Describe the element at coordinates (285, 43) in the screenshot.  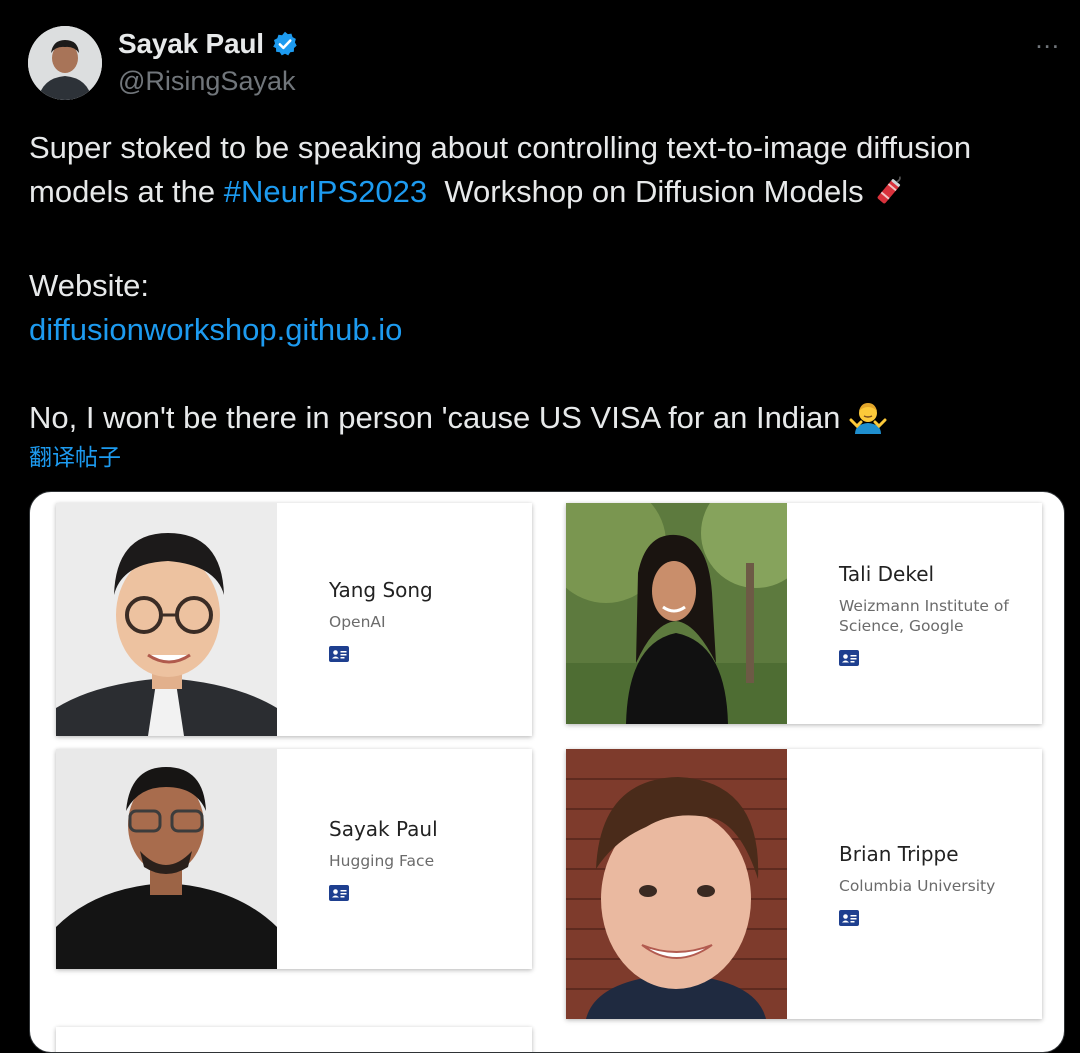
I see `verified-badge-icon` at that location.